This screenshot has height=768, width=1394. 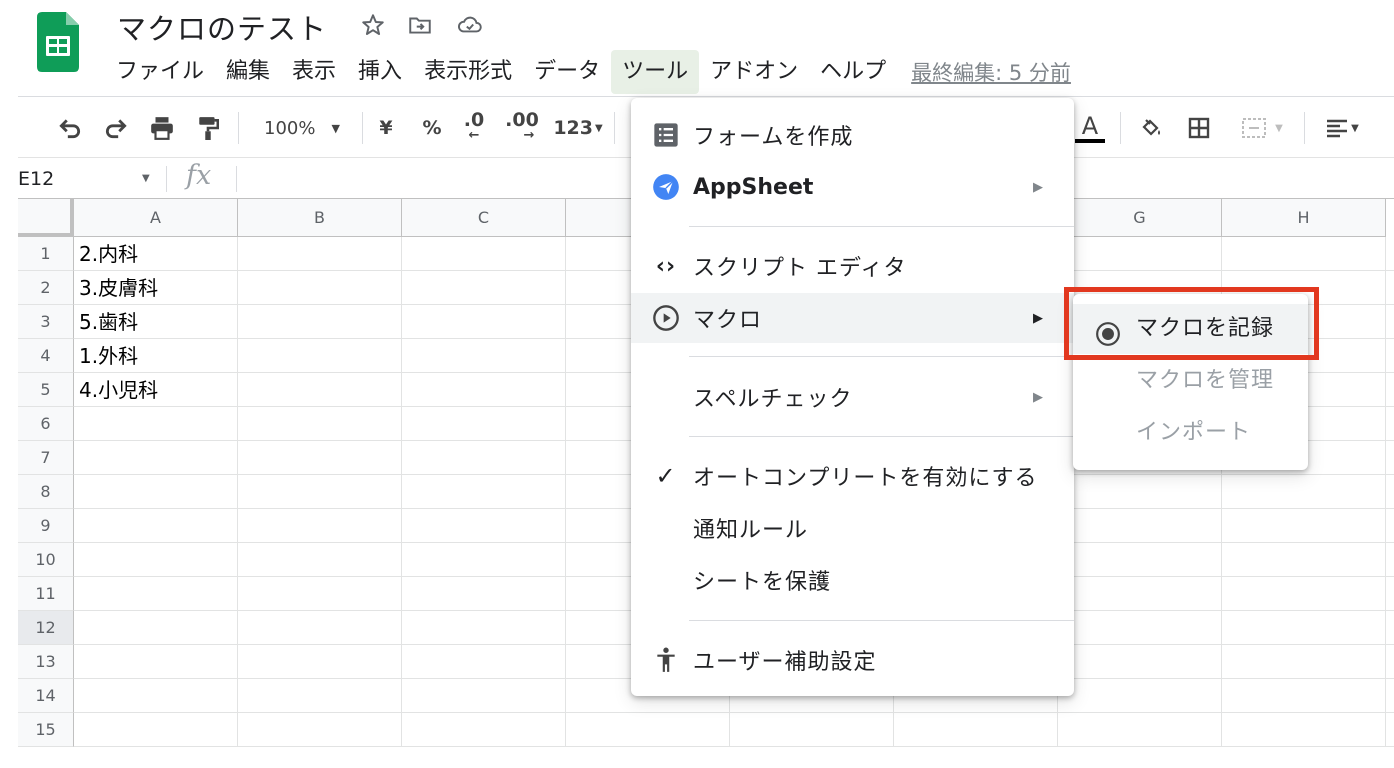 What do you see at coordinates (46, 424) in the screenshot?
I see `row-header: 6` at bounding box center [46, 424].